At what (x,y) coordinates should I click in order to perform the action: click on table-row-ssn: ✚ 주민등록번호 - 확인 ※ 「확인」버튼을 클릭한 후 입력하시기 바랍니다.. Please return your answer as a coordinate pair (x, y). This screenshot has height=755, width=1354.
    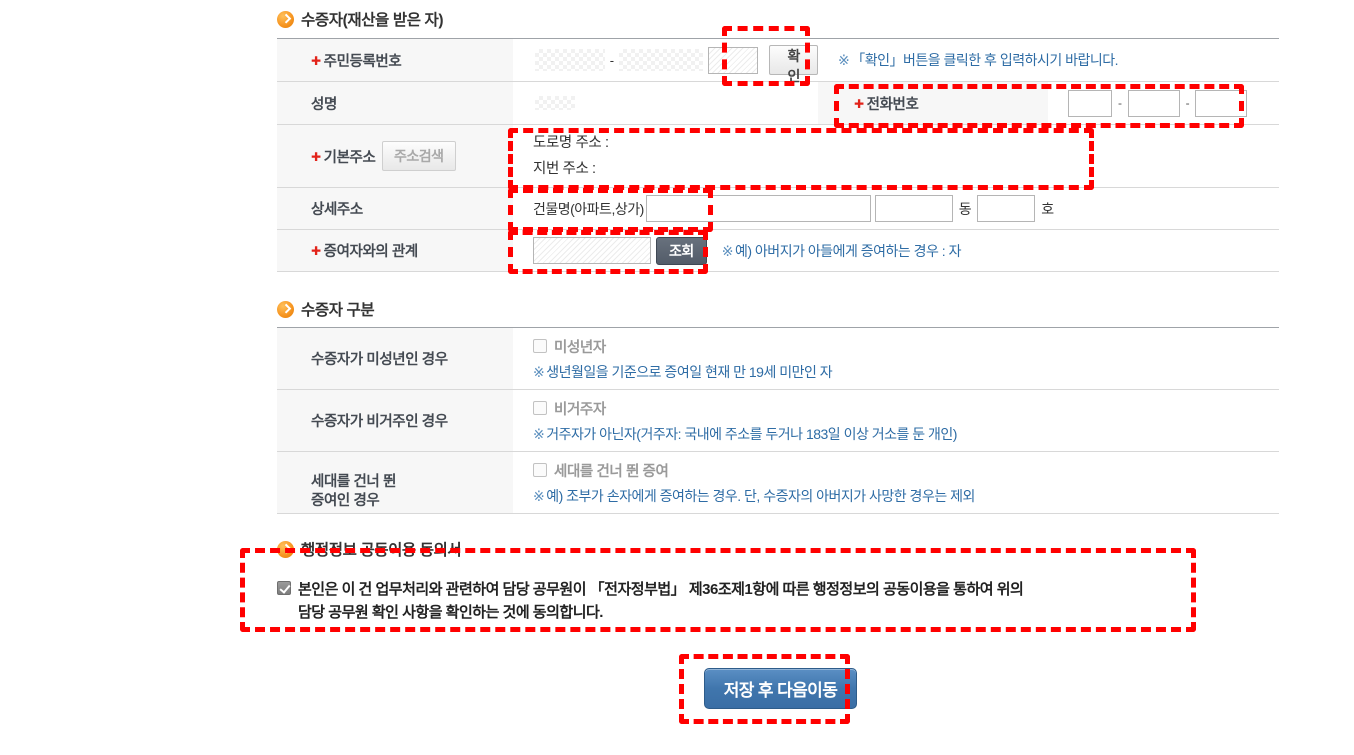
    Looking at the image, I should click on (778, 61).